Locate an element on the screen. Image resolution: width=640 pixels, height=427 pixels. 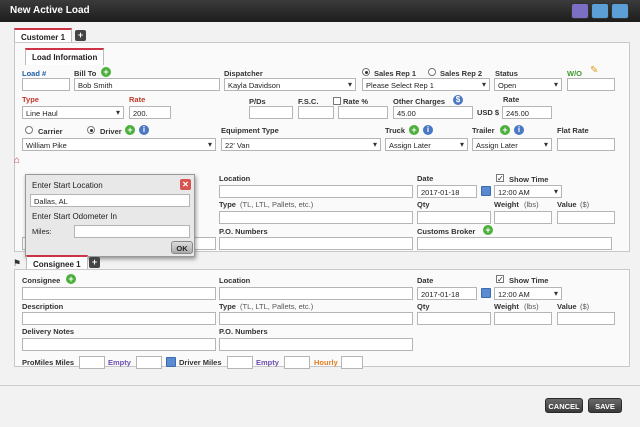
help-icon is located at coordinates (580, 11).